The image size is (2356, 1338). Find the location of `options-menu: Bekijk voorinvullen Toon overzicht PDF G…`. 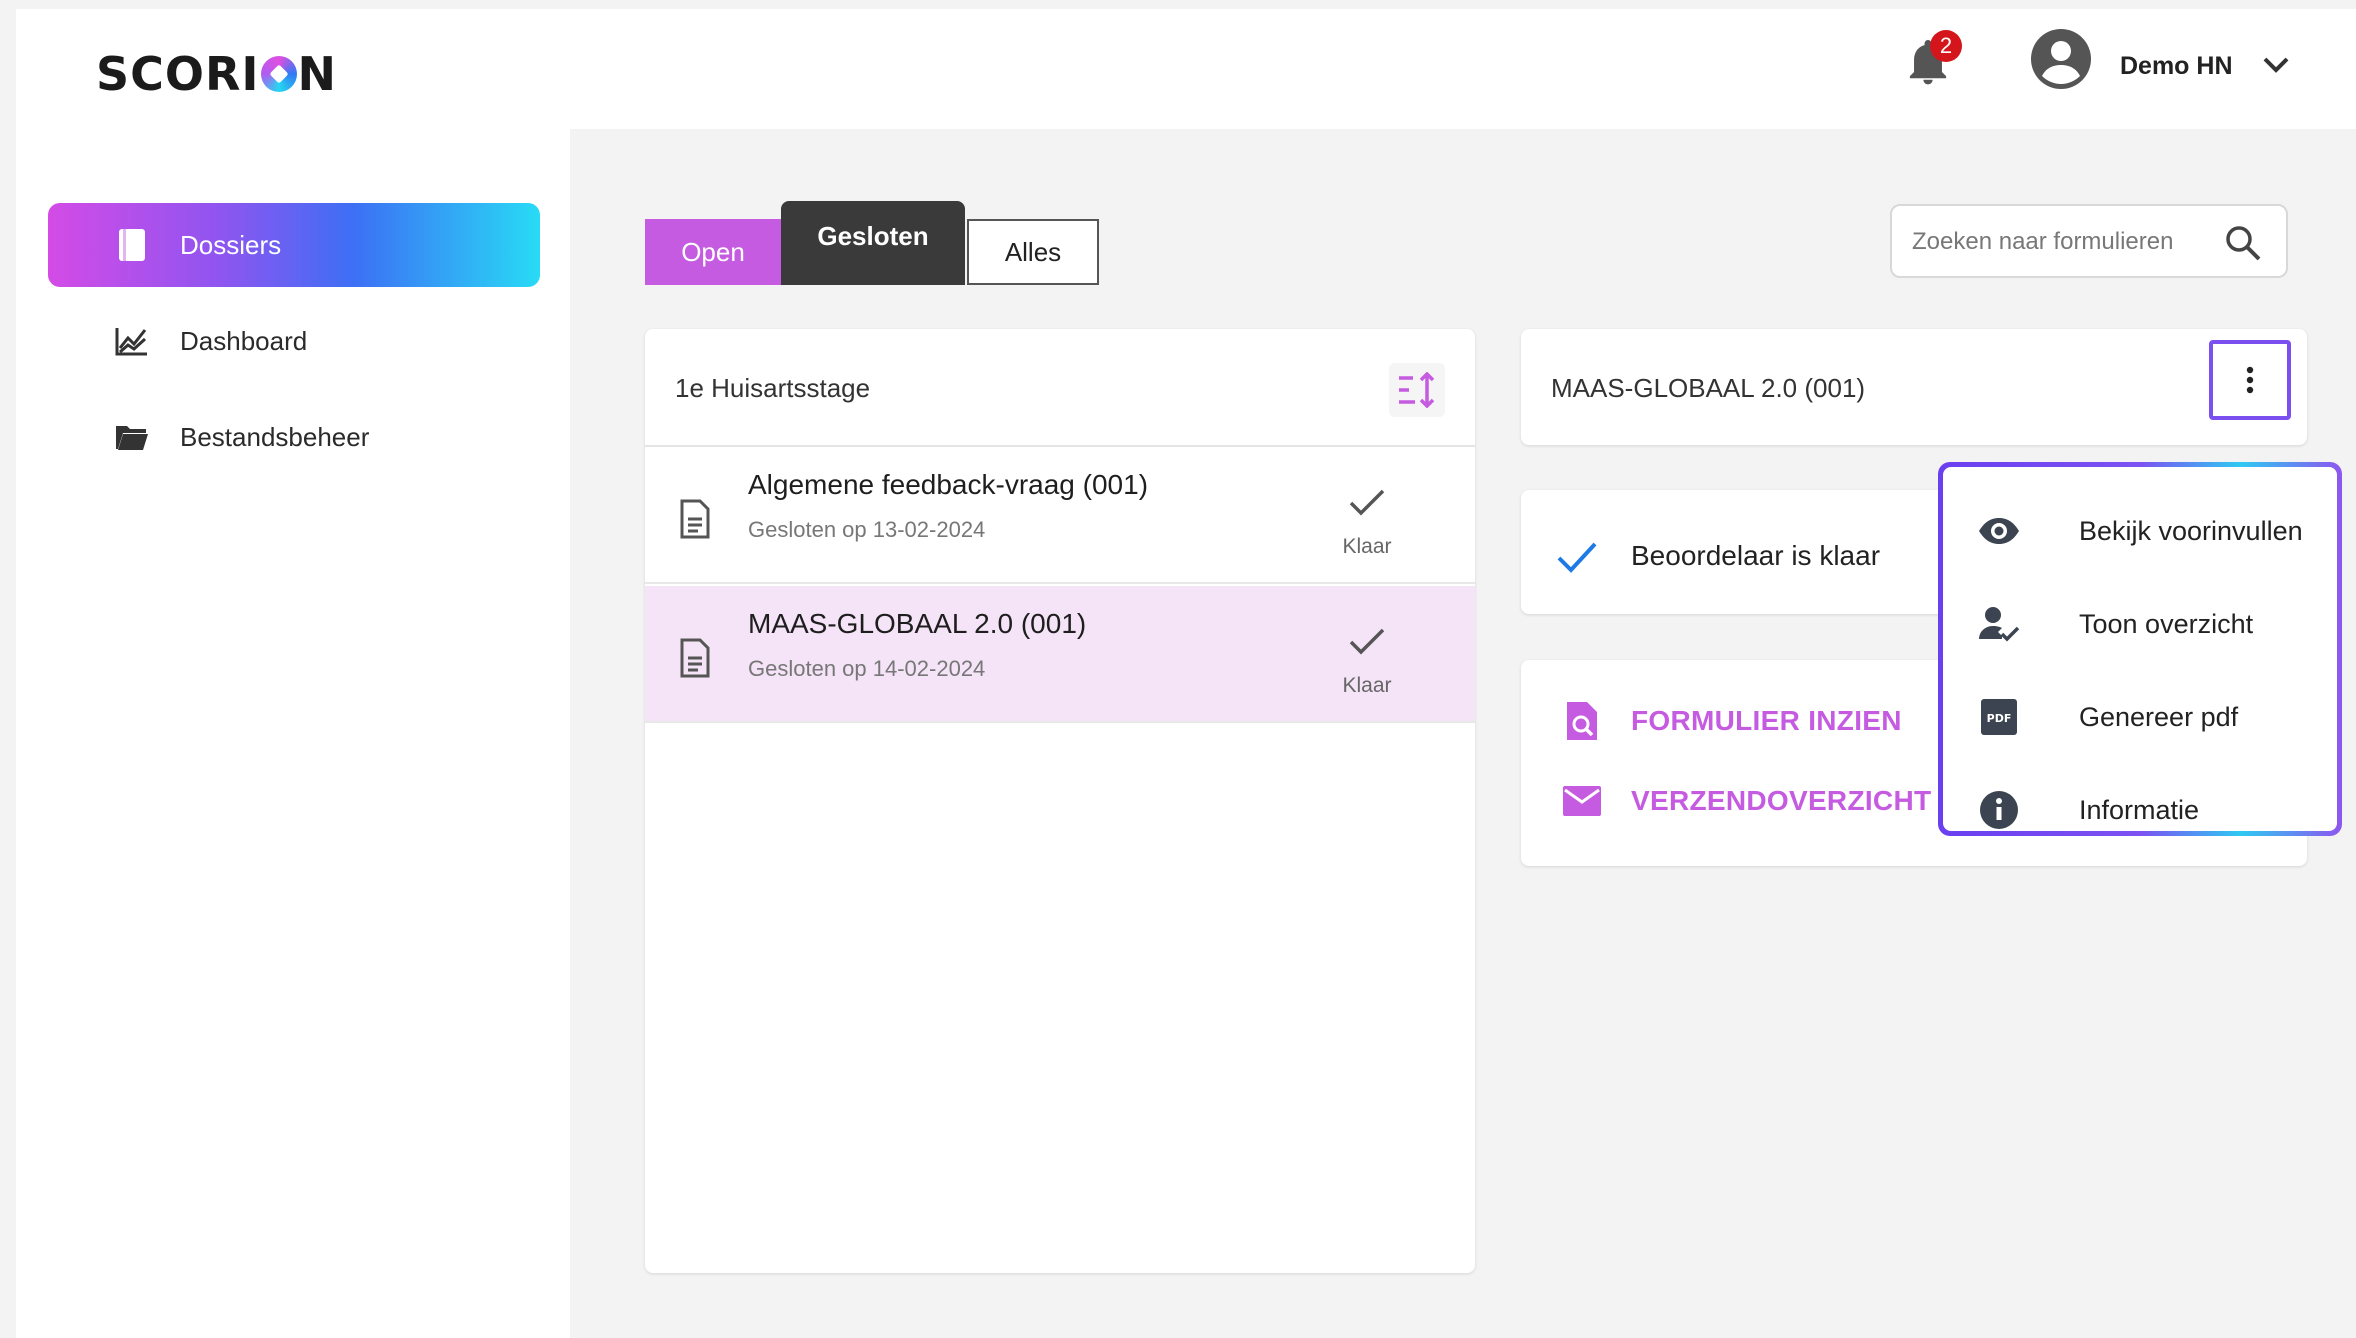

options-menu: Bekijk voorinvullen Toon overzicht PDF G… is located at coordinates (2140, 649).